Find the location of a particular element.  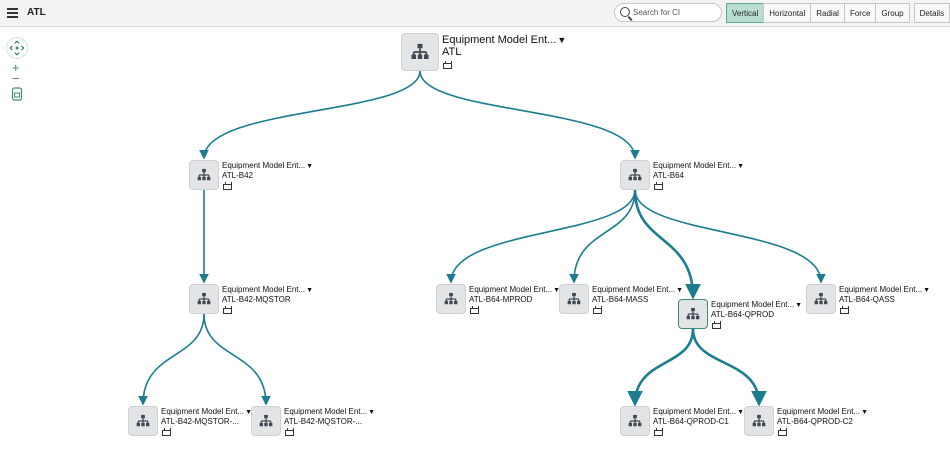

node-name-label: ATL-B42-MQSTOR is located at coordinates (256, 299).